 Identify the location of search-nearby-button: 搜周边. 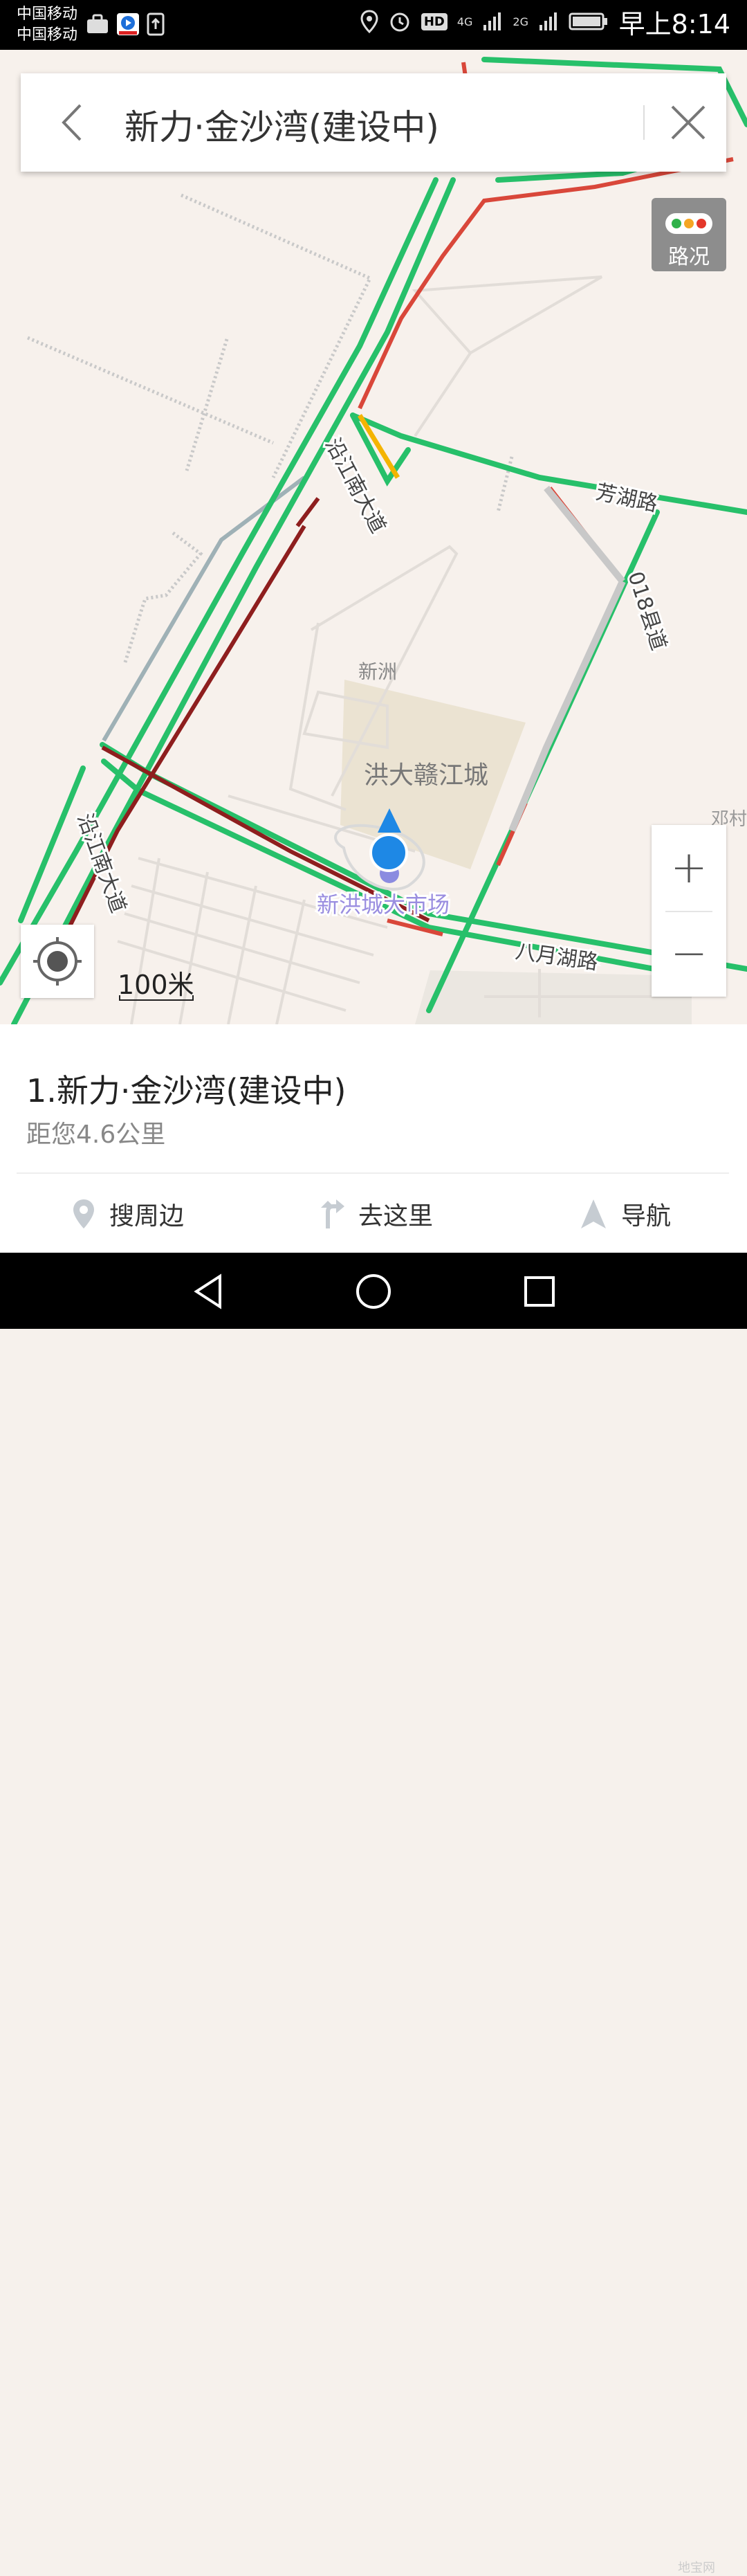
(128, 1214).